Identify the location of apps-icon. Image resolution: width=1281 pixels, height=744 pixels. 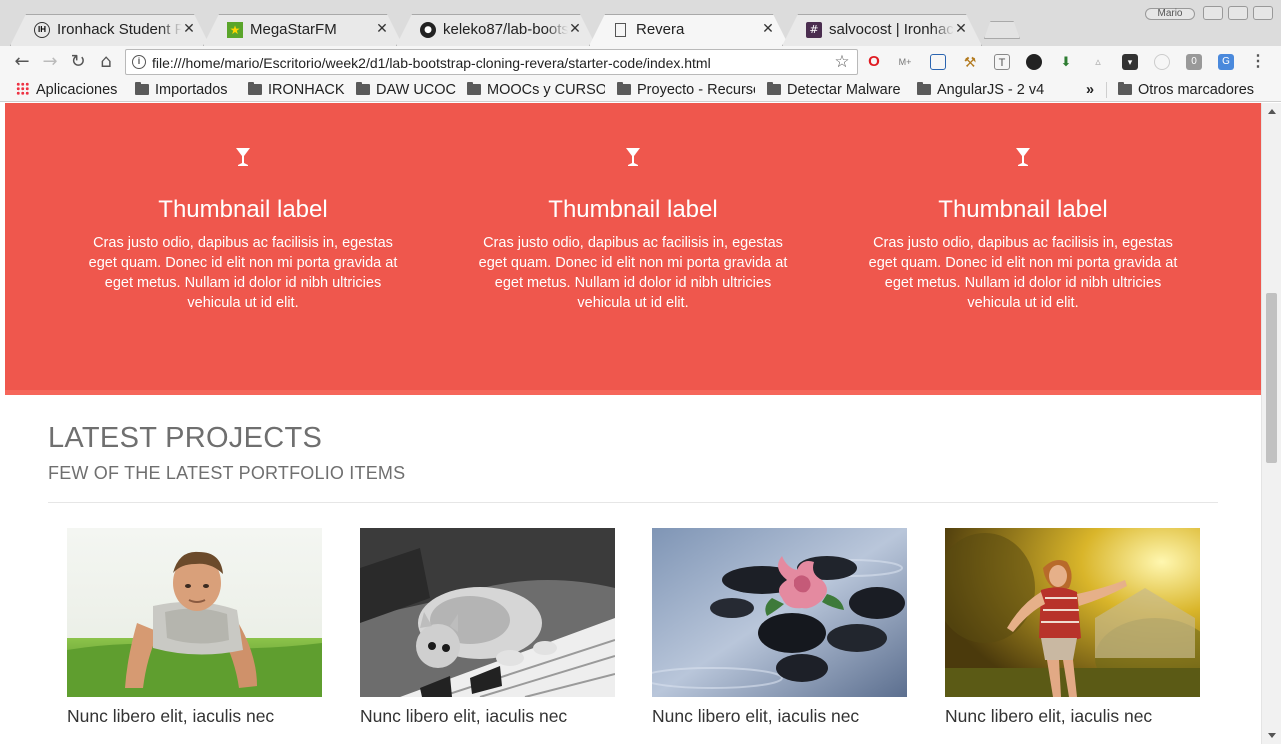
(22, 88).